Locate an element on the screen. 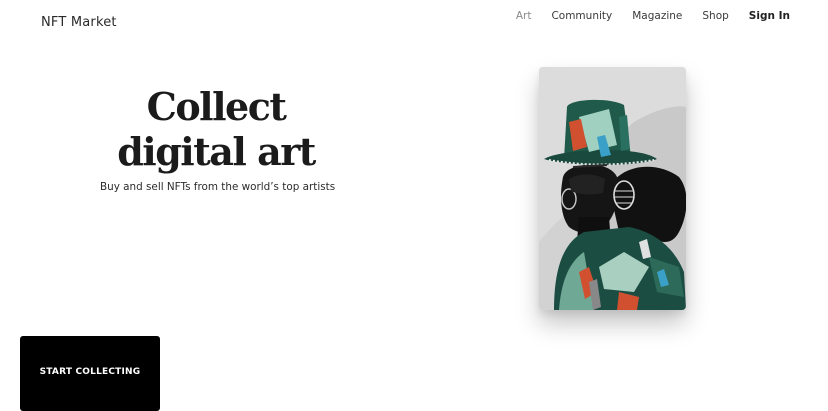 This screenshot has width=828, height=411. main-nav: Art Community Magazine Shop Sign In is located at coordinates (648, 15).